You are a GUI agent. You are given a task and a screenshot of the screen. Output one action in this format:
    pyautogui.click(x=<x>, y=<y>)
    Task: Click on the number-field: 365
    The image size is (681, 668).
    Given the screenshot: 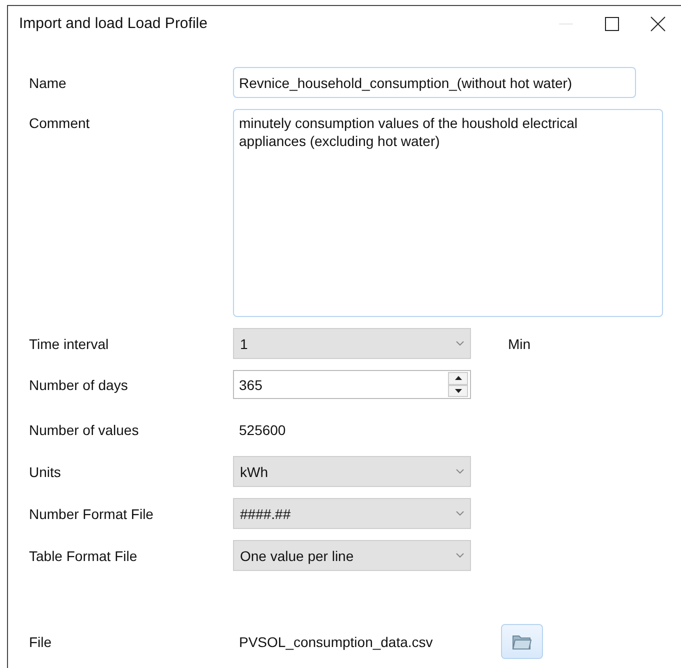 What is the action you would take?
    pyautogui.click(x=352, y=384)
    